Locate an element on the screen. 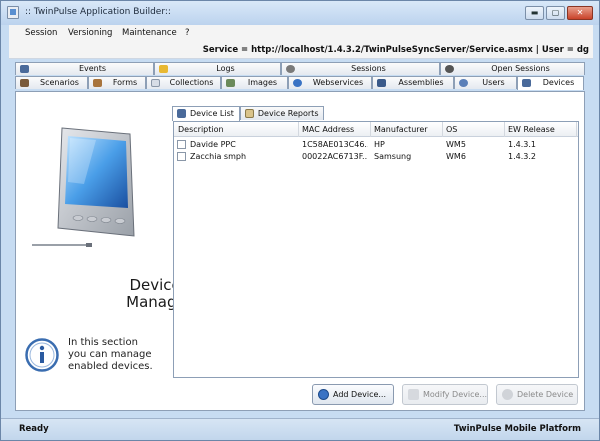  tab-users: Users is located at coordinates (485, 82).